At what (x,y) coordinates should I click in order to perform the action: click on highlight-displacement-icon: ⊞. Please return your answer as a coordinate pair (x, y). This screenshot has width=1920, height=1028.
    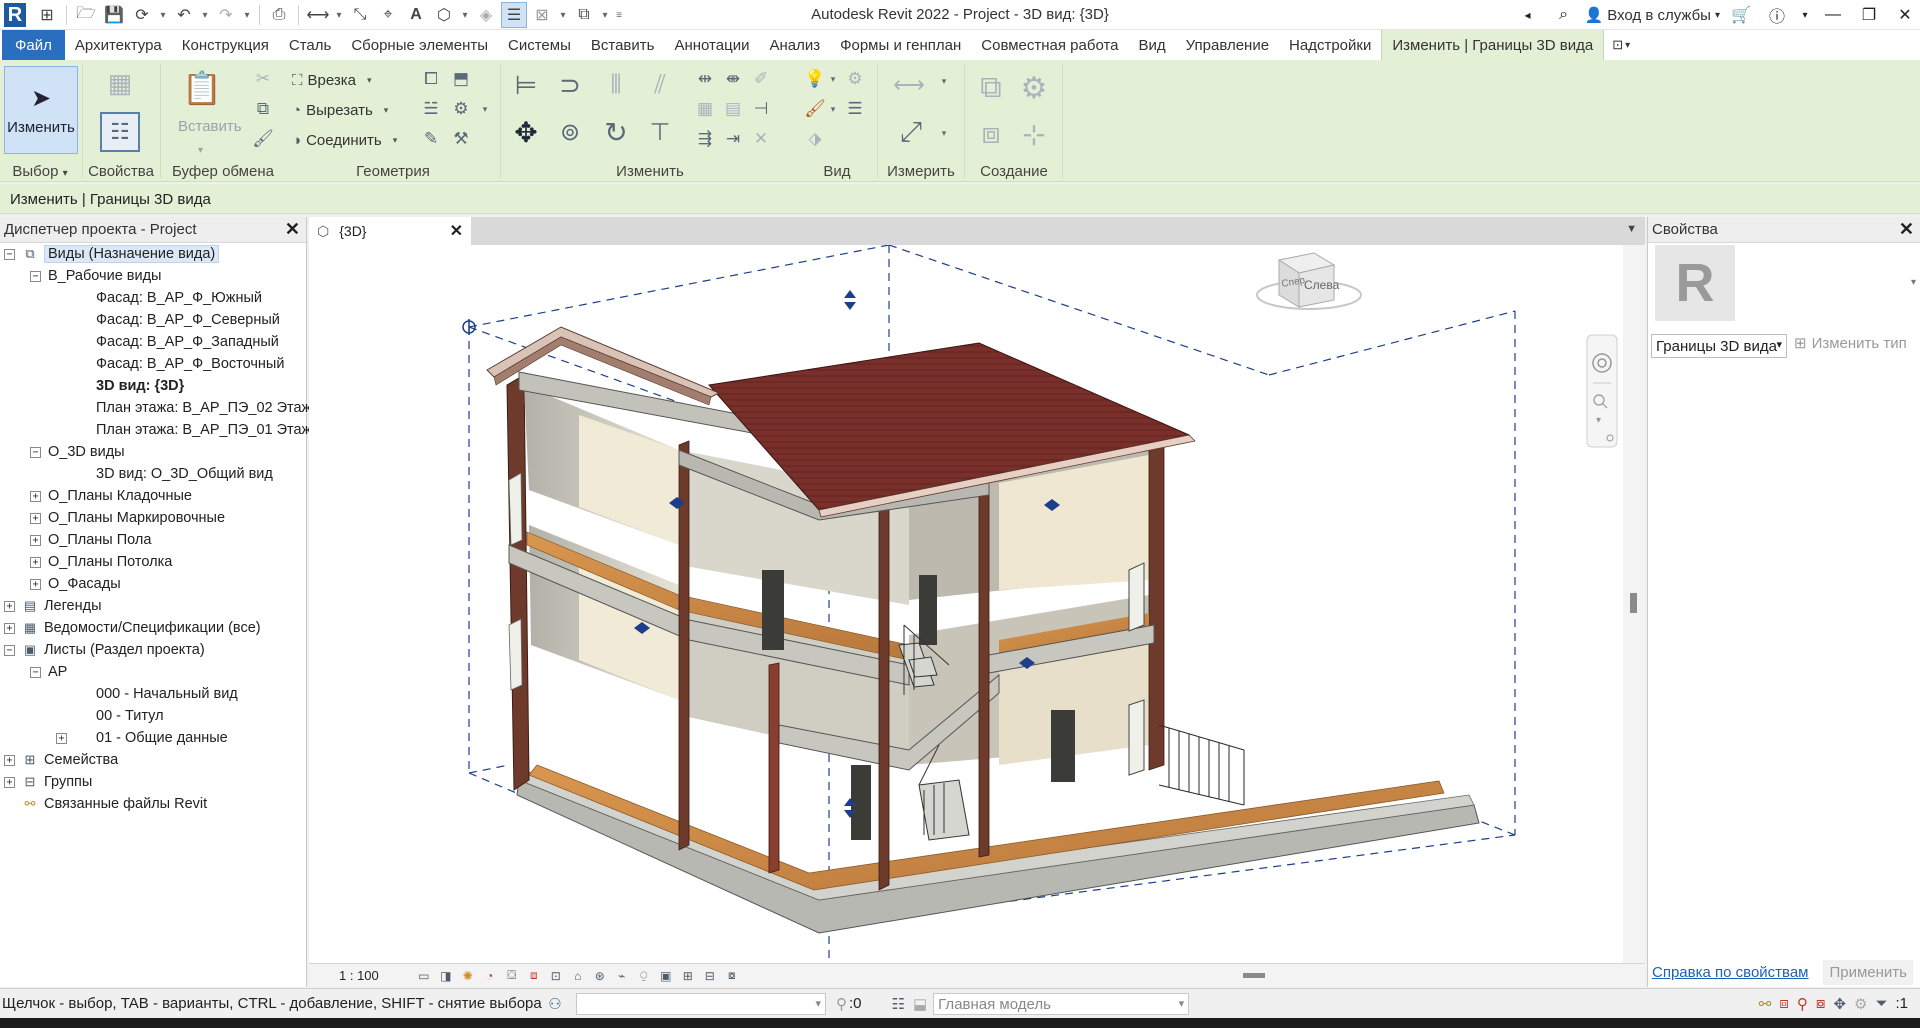
    Looking at the image, I should click on (688, 976).